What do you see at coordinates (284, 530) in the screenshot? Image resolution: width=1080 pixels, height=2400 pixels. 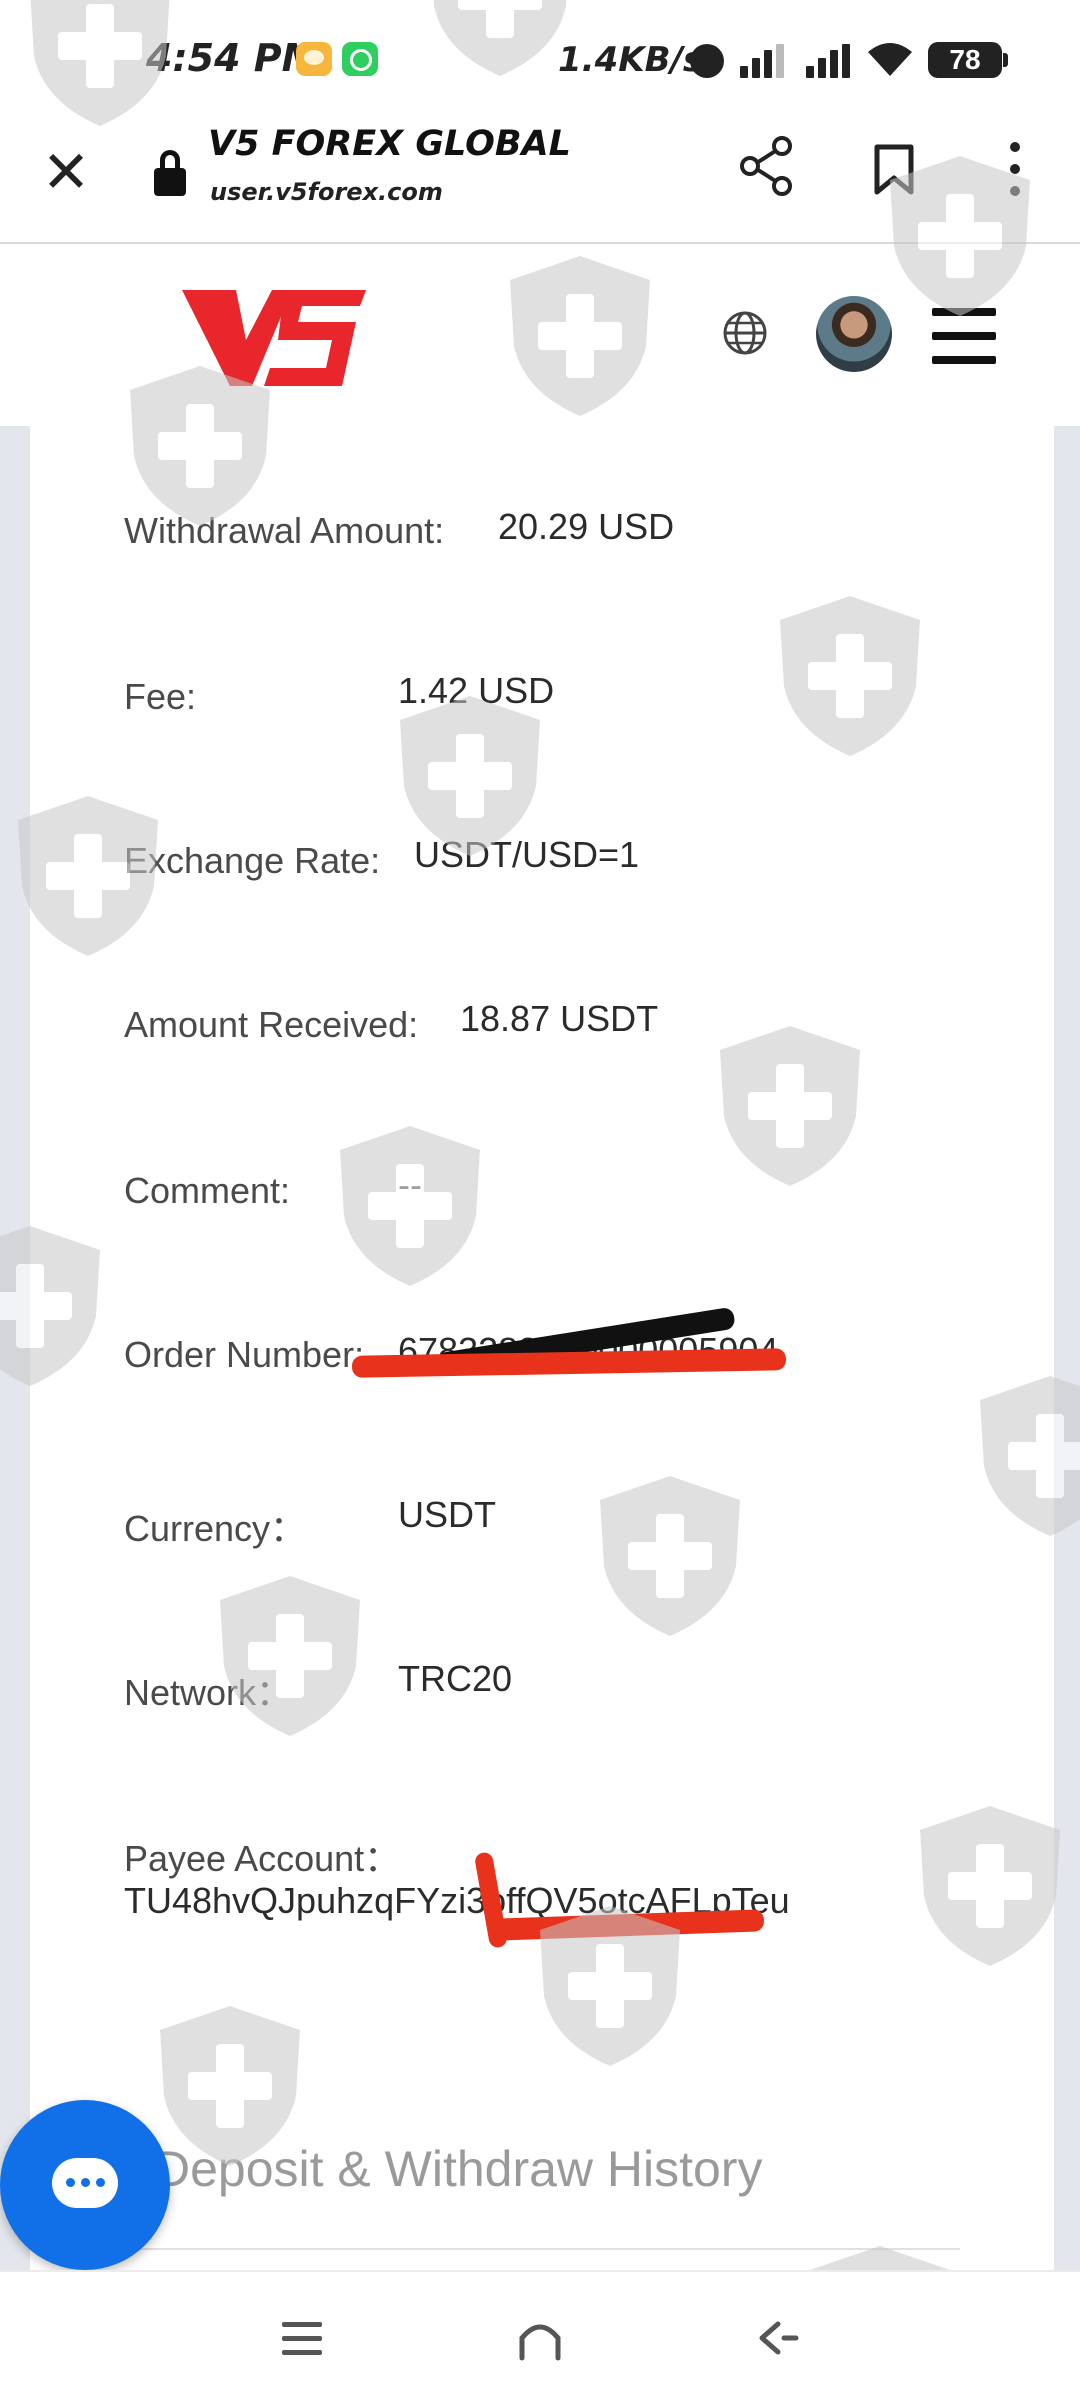 I see `withdrawal-amount-label: Withdrawal Amount:` at bounding box center [284, 530].